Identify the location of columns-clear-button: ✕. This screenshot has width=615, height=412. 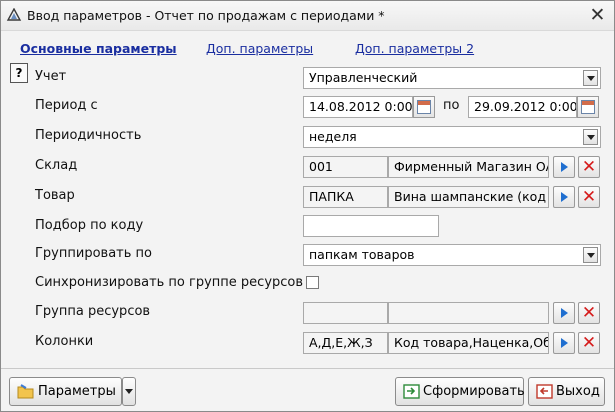
(589, 343).